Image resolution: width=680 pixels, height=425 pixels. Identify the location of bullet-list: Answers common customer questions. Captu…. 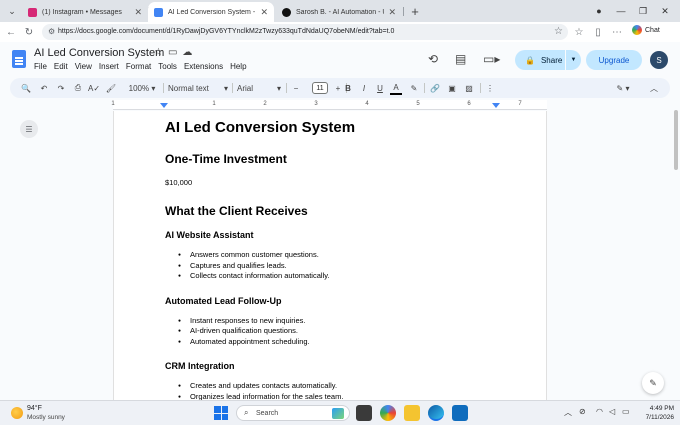
(341, 266).